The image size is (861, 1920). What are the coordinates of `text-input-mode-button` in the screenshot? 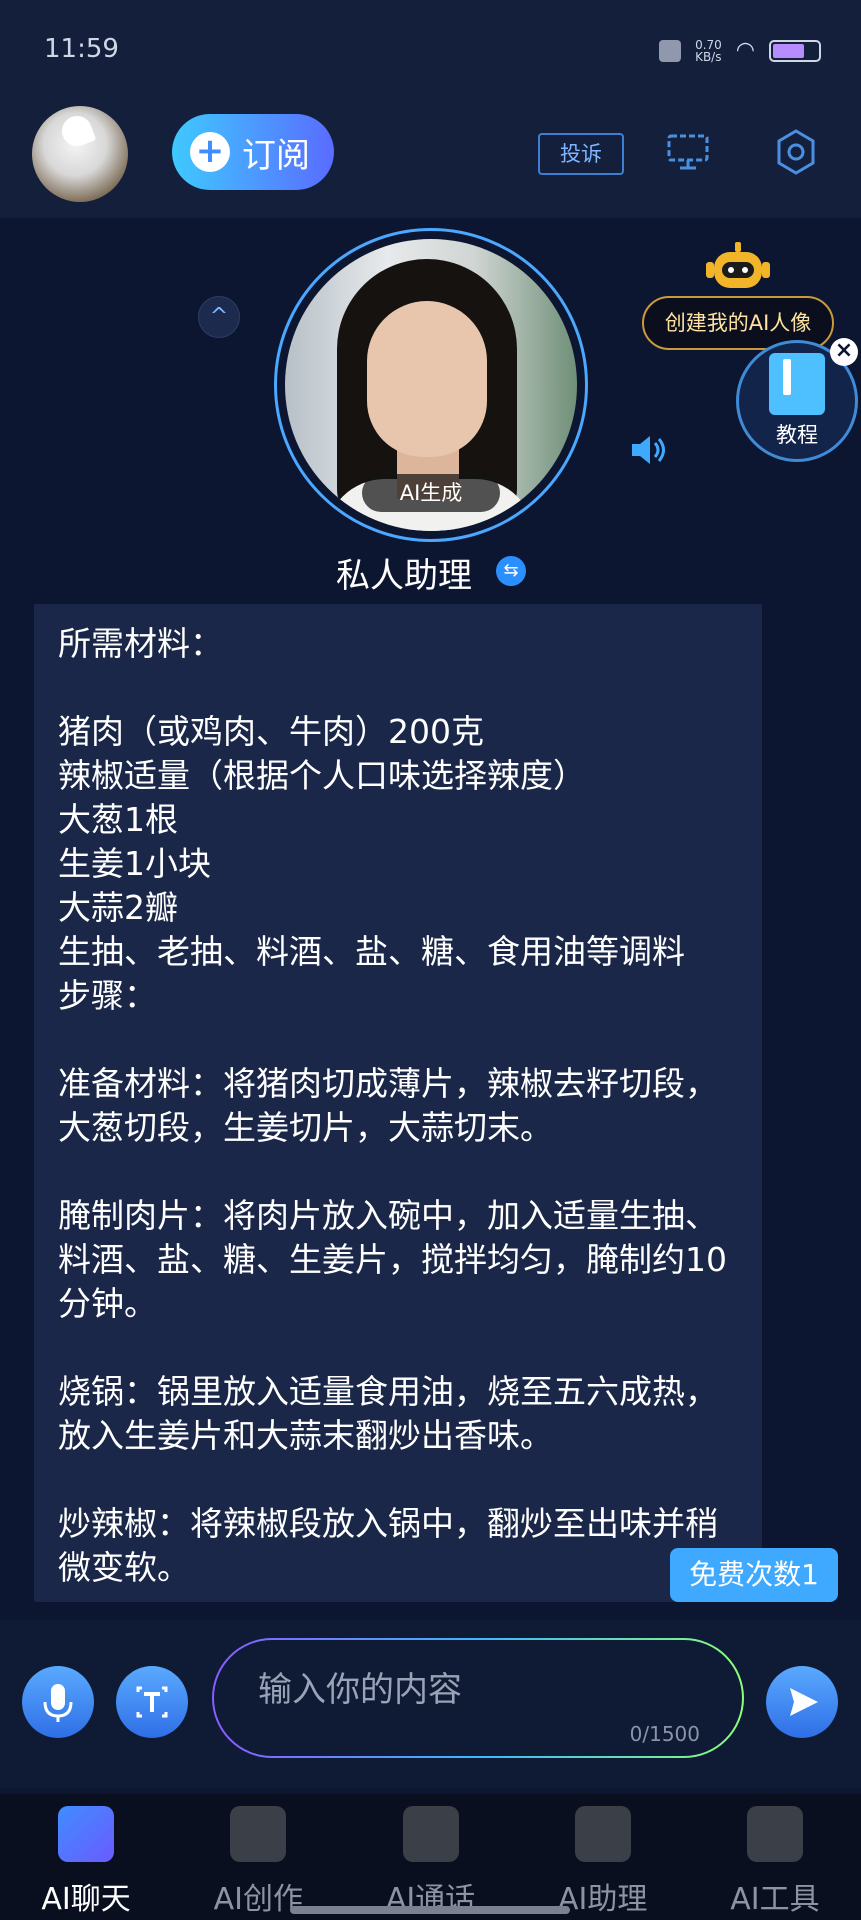 It's located at (152, 1702).